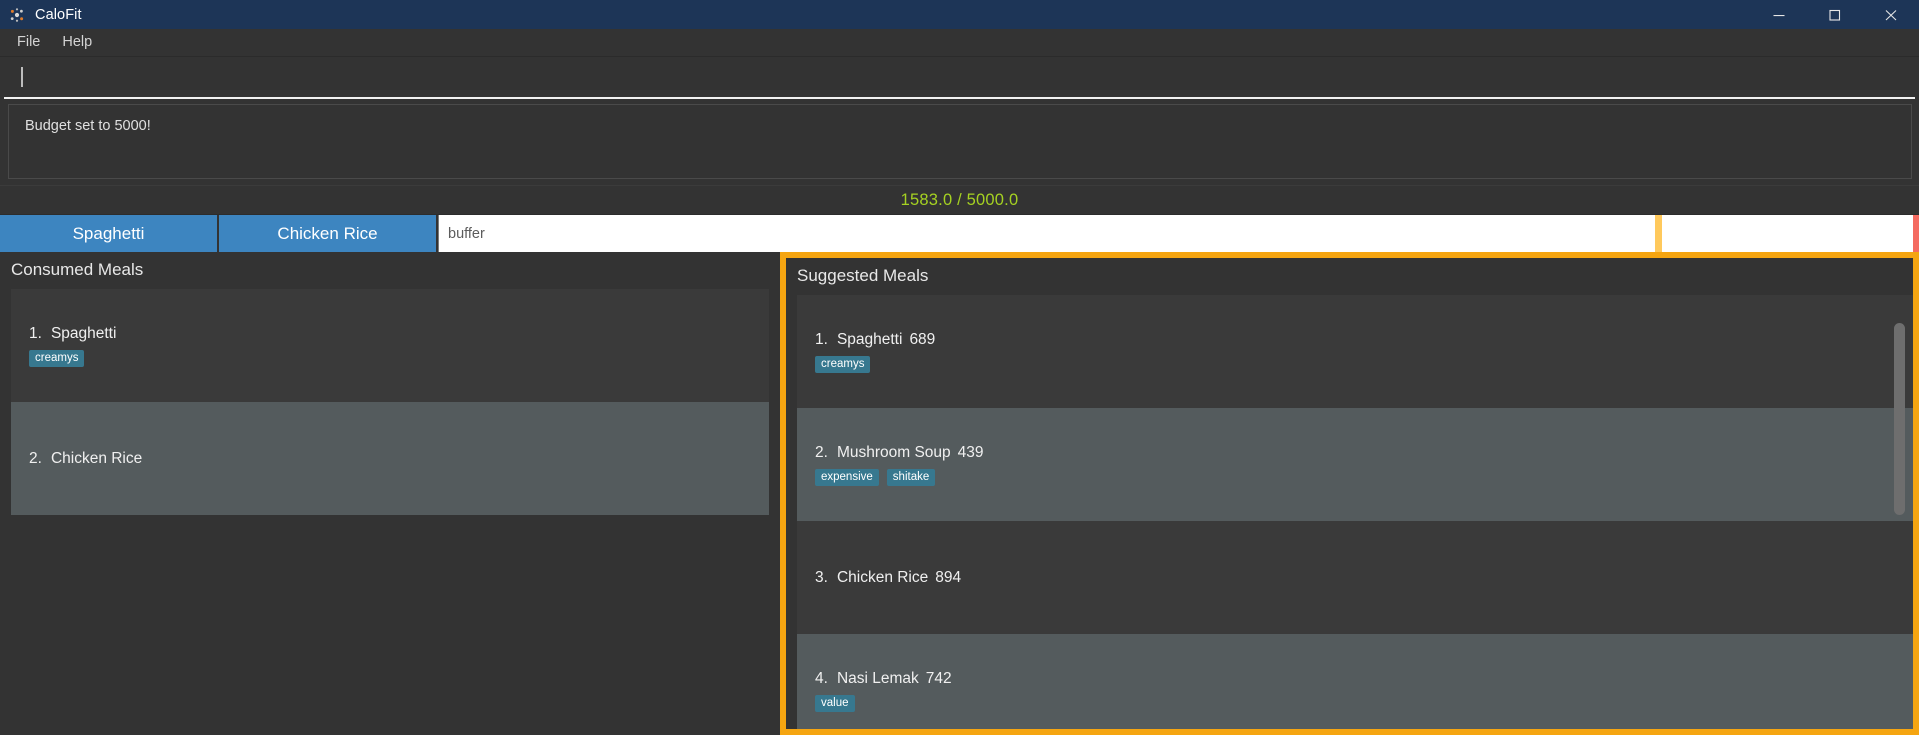 The image size is (1919, 735). Describe the element at coordinates (959, 14) in the screenshot. I see `title-bar: CaloFit` at that location.